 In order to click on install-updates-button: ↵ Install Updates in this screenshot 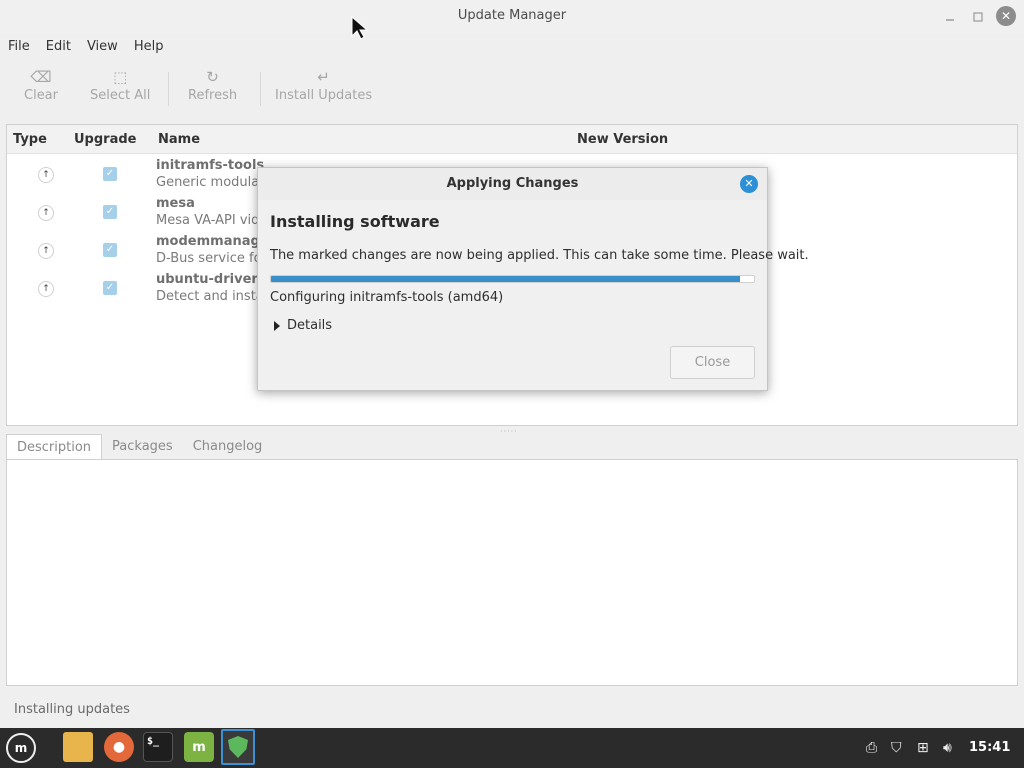, I will do `click(323, 84)`.